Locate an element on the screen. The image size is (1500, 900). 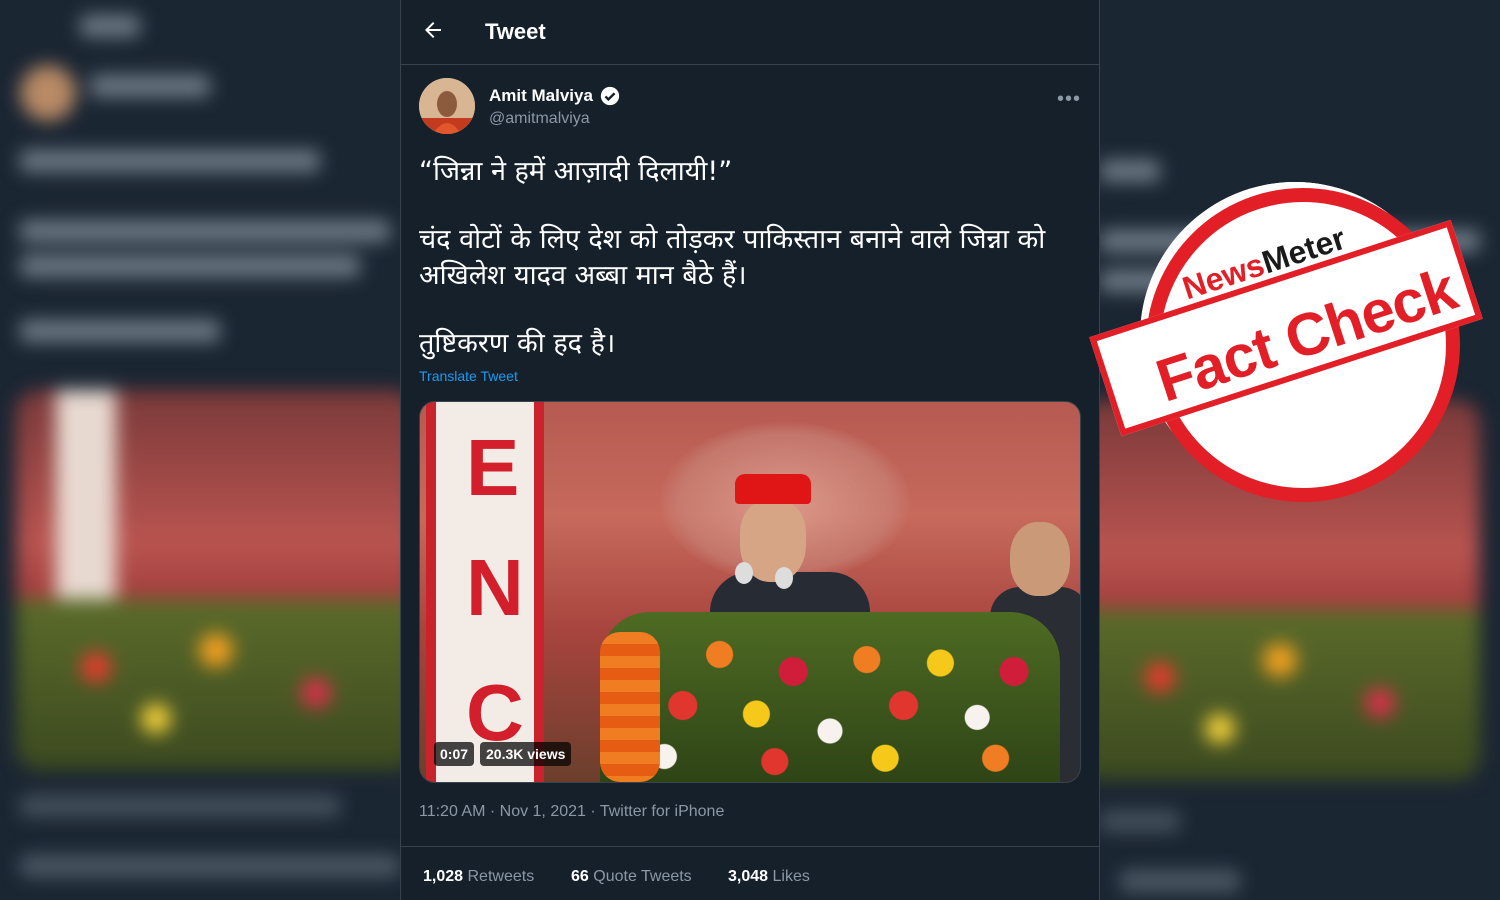
translate-tweet-link: Translate Tweet is located at coordinates (468, 376).